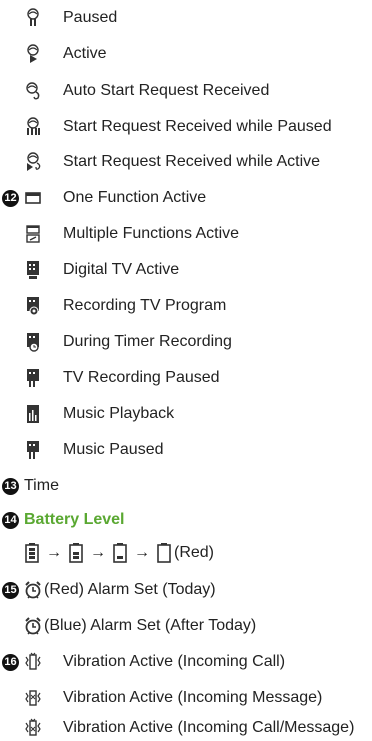  I want to click on item-number-badge: 12, so click(10, 198).